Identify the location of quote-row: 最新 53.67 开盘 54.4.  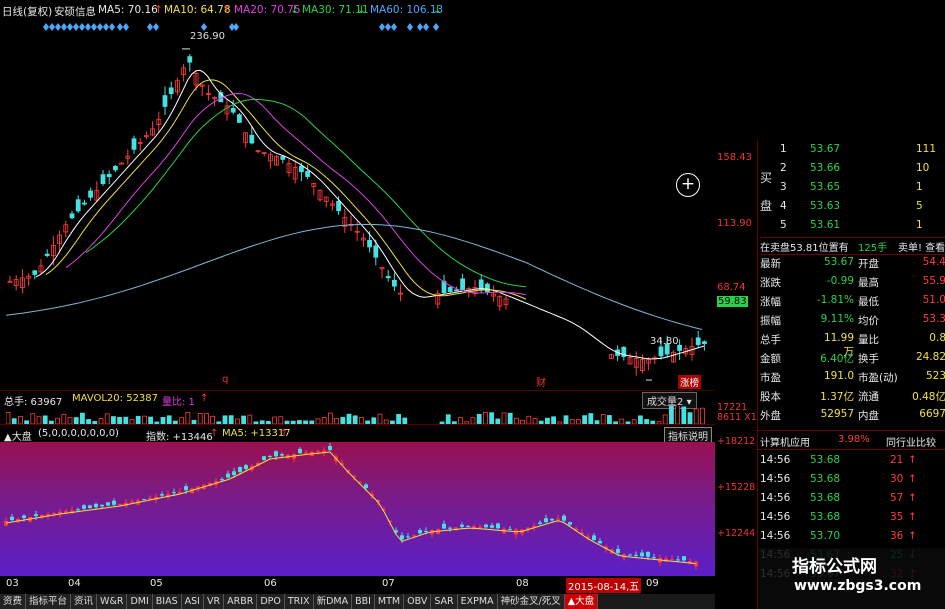
(851, 263).